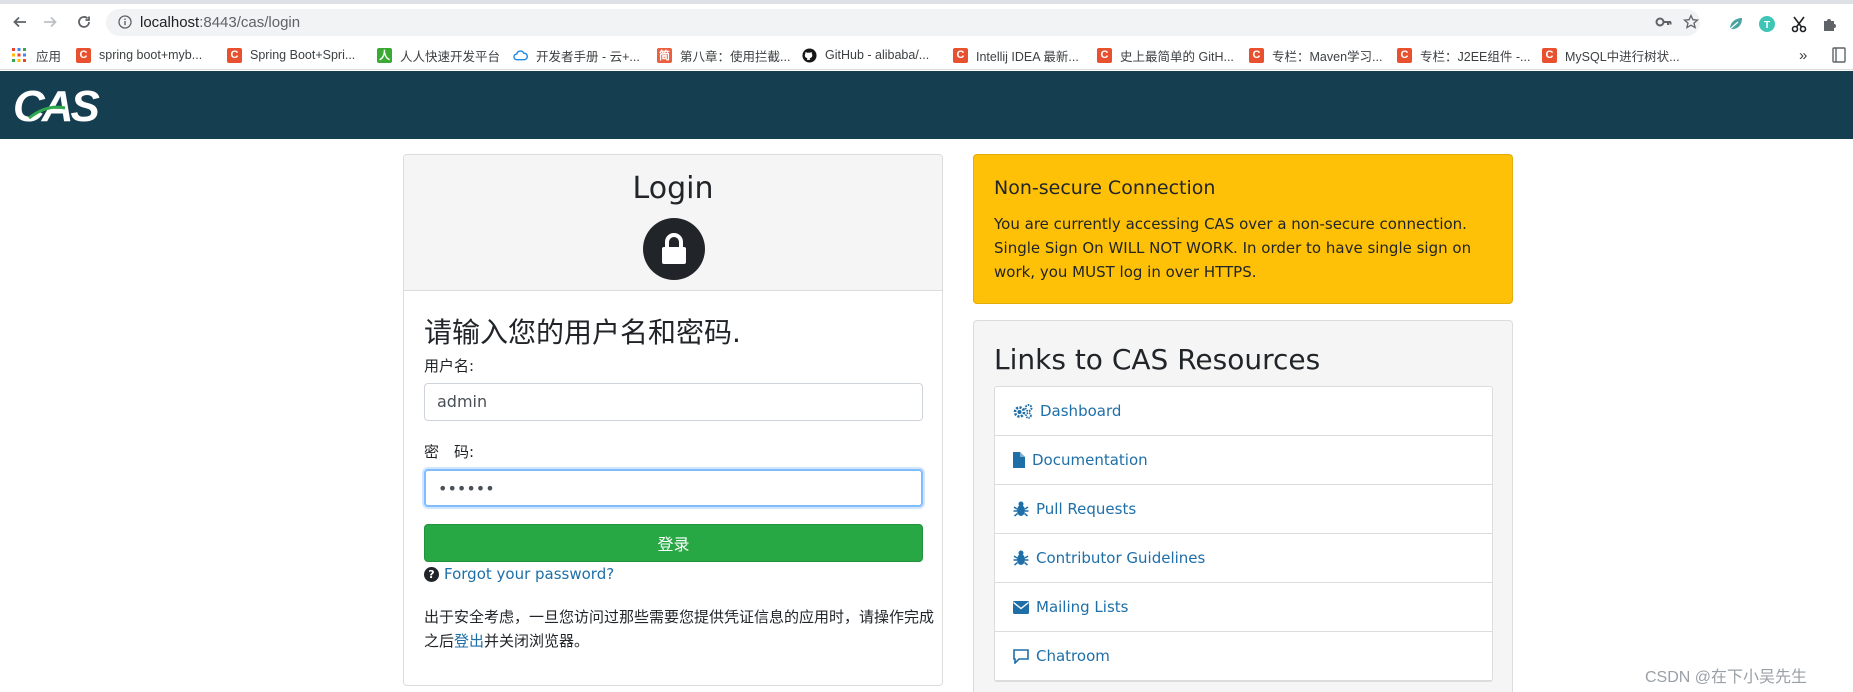 Image resolution: width=1853 pixels, height=692 pixels. I want to click on logo-swoosh, so click(47, 112).